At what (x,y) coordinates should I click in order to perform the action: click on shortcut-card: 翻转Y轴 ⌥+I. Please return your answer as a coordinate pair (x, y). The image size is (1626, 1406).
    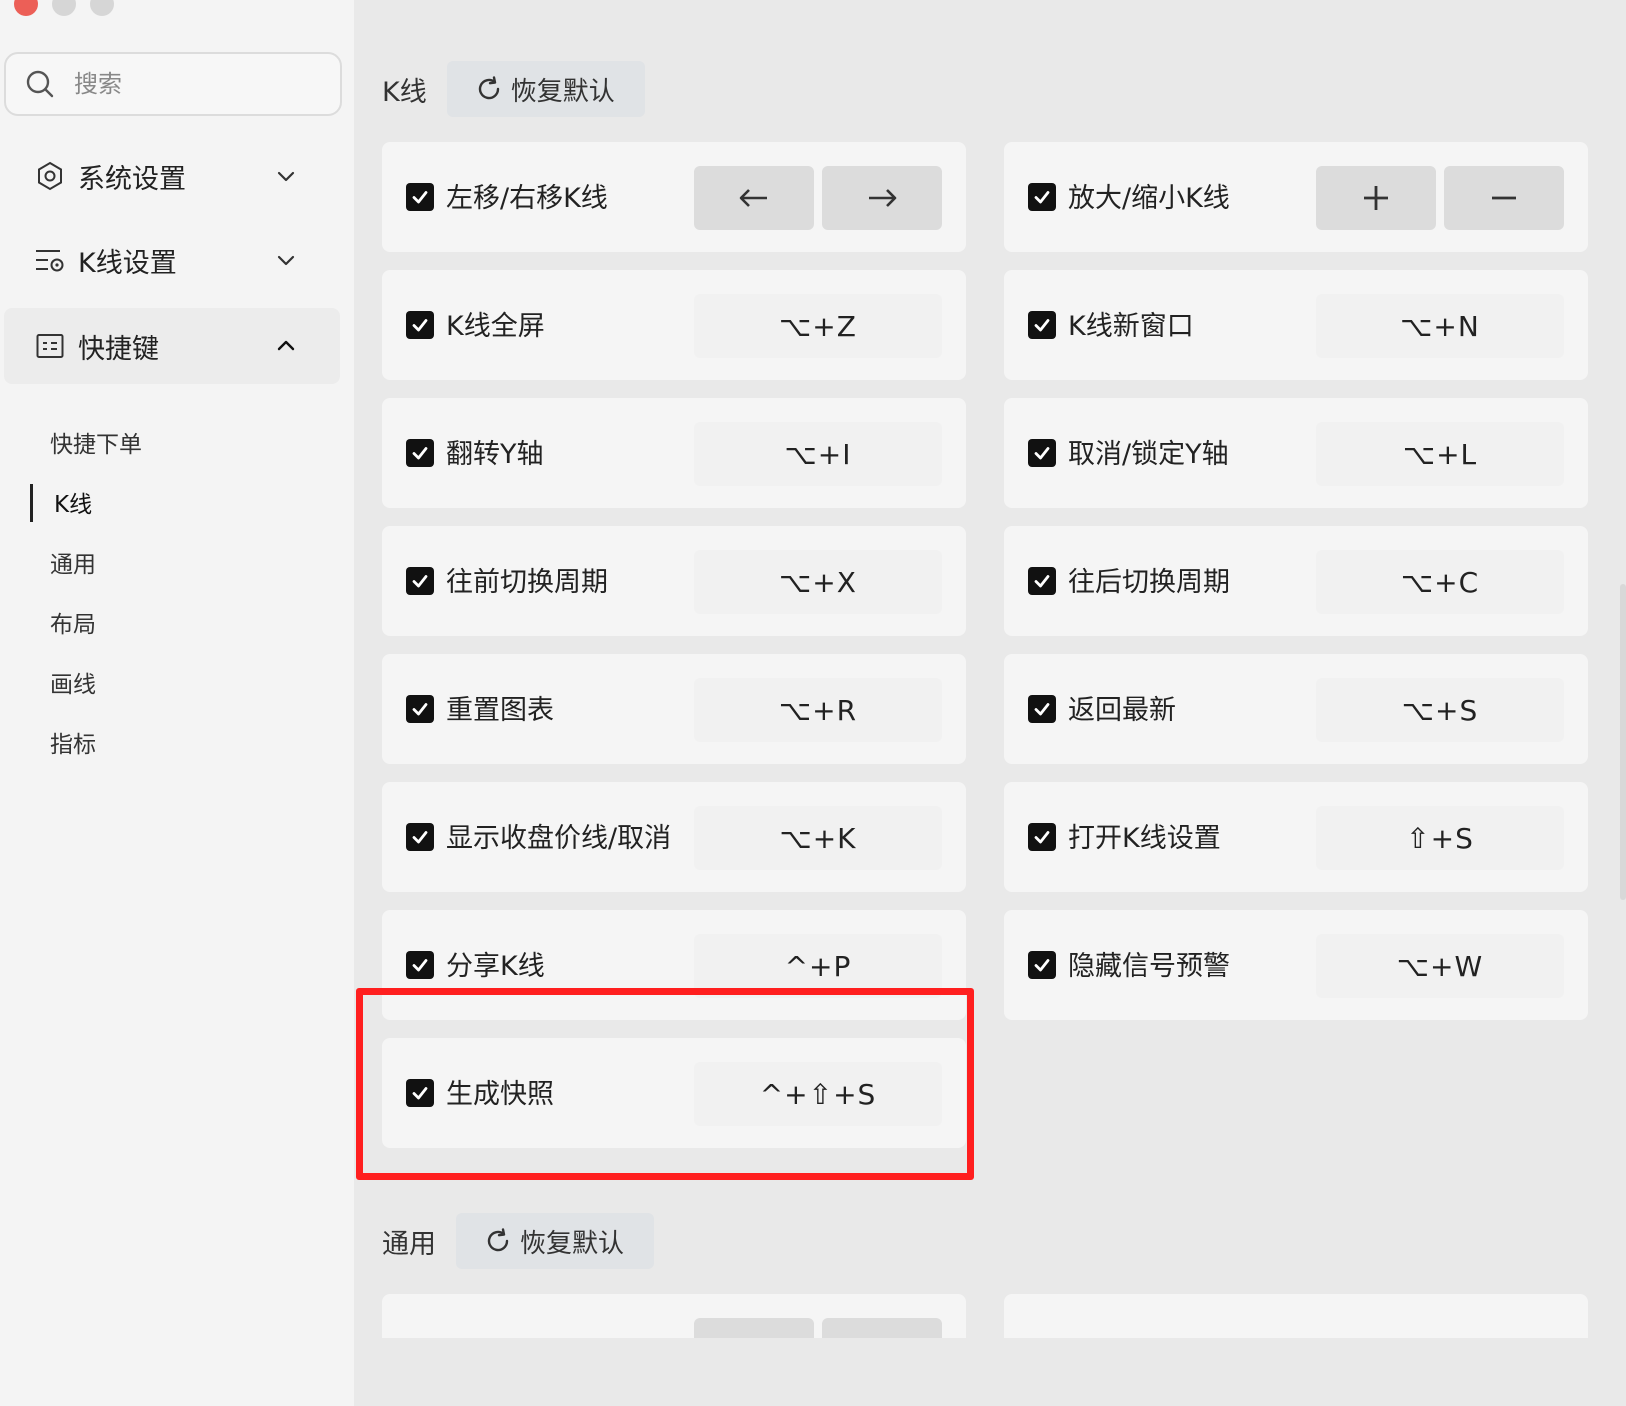
    Looking at the image, I should click on (674, 453).